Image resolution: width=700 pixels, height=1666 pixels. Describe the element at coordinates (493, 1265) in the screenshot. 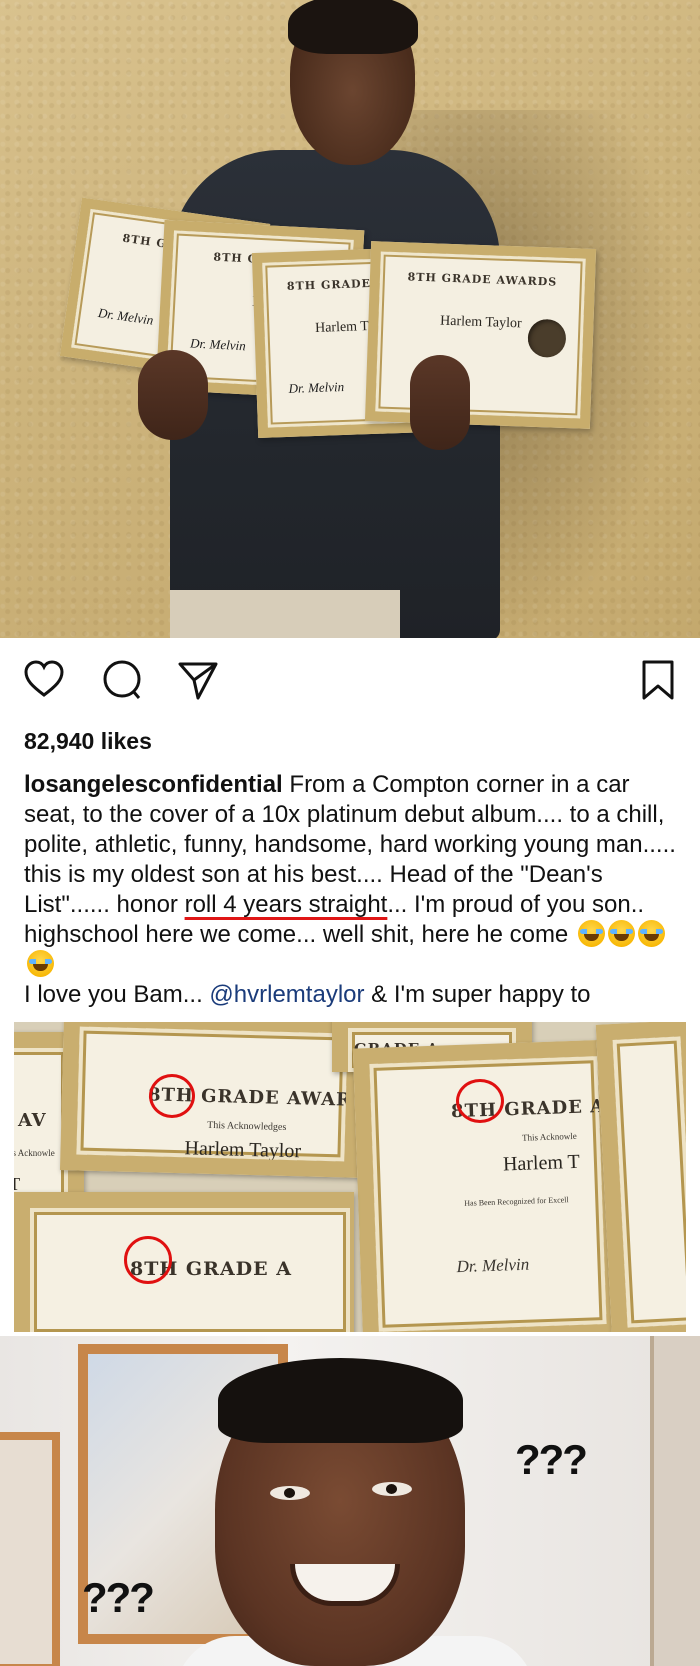

I see `zoom-signature: Dr. Melvin` at that location.